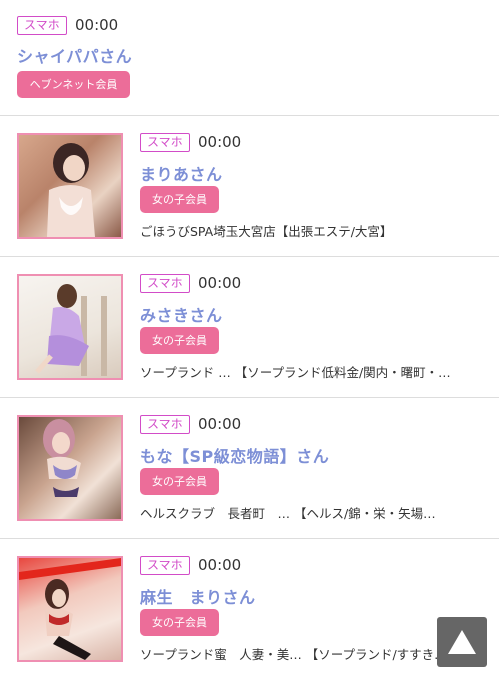 The height and width of the screenshot is (680, 499). I want to click on user-name-link: みさきさん, so click(181, 314).